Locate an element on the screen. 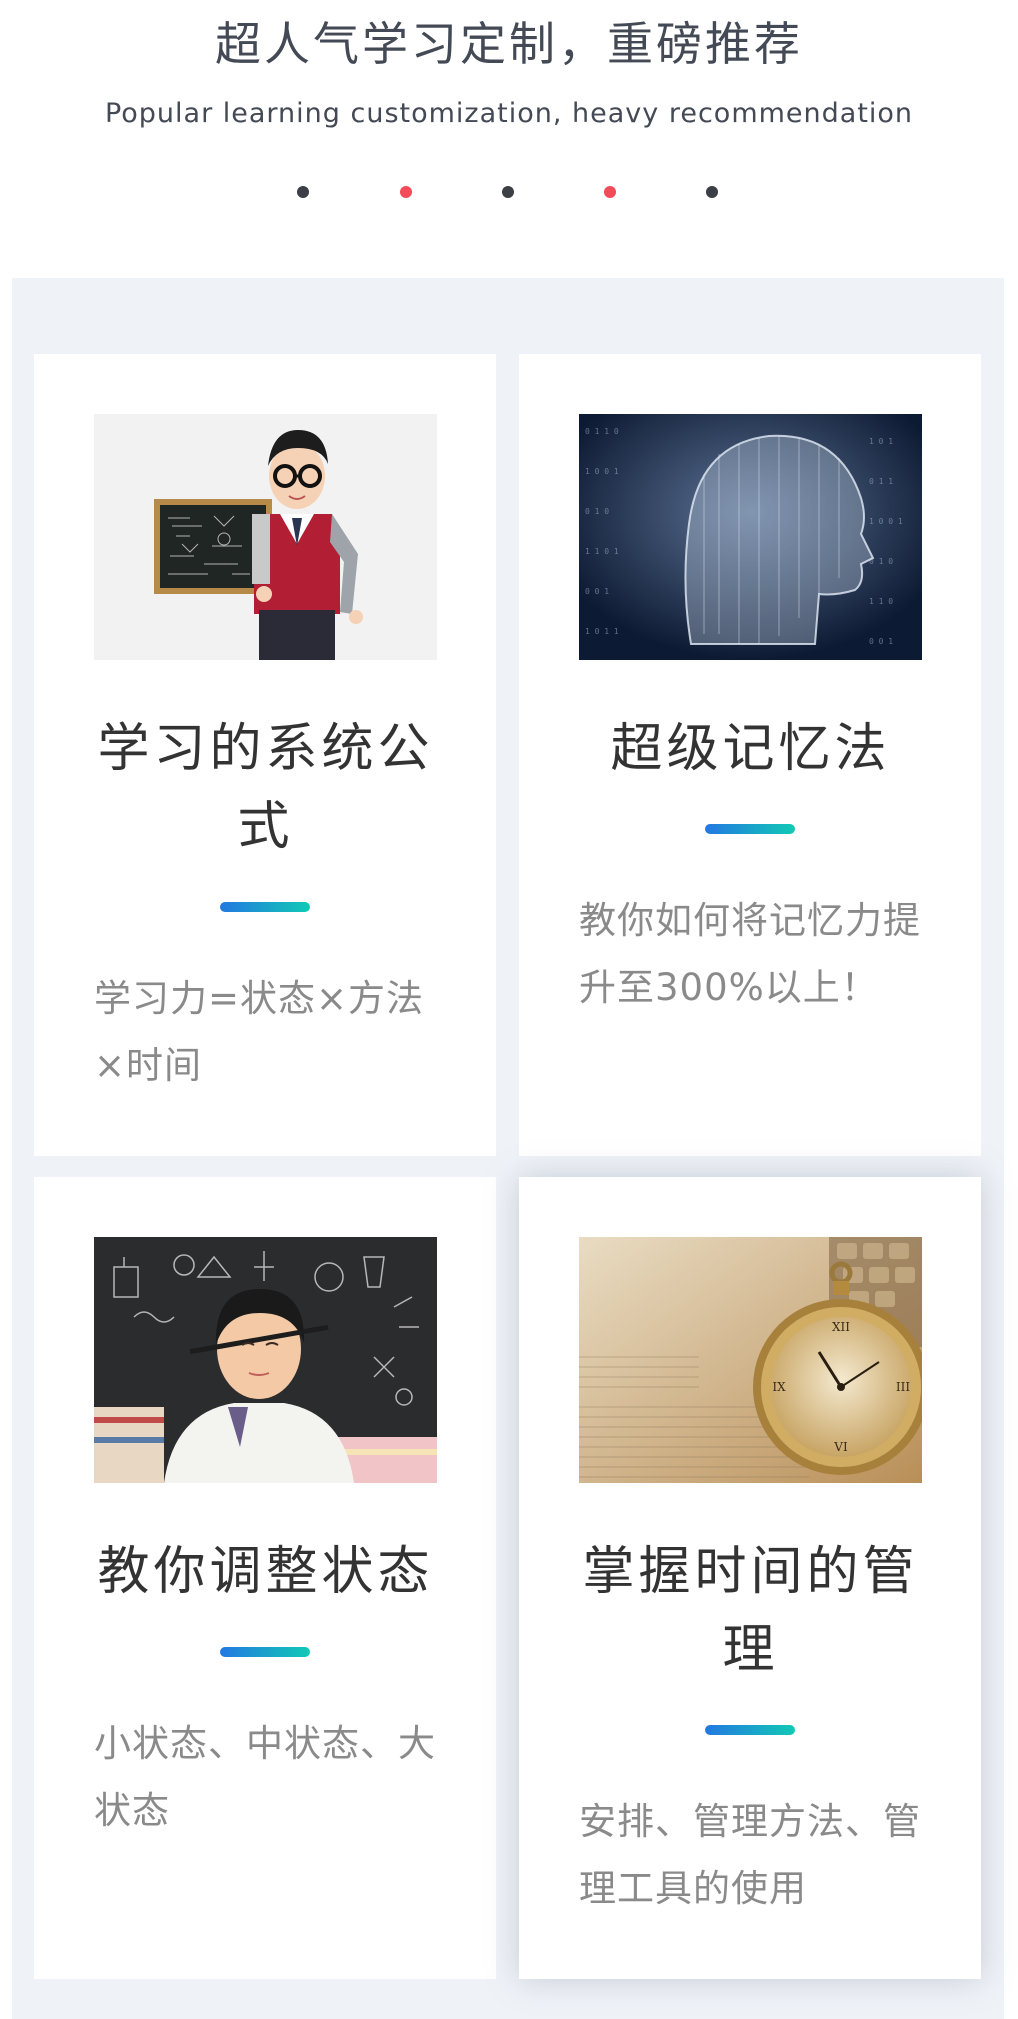  svg-text: VI is located at coordinates (840, 1447).